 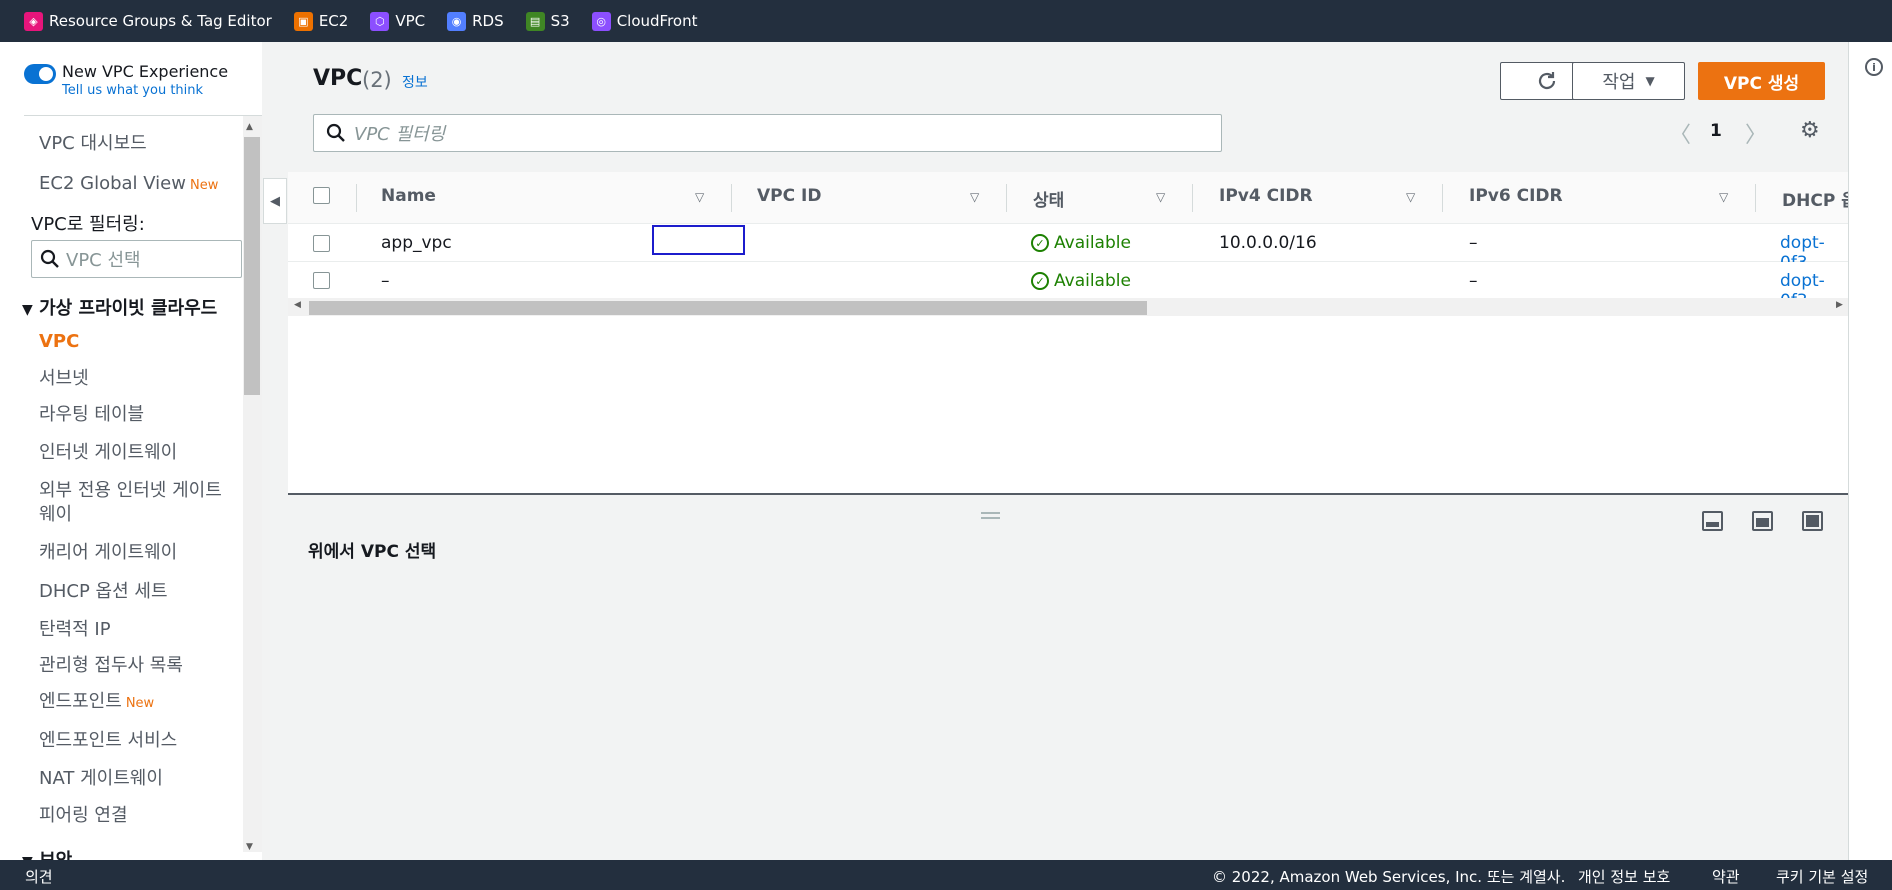 I want to click on table-row: – ✓ Available – dopt-0f3, so click(x=1068, y=286).